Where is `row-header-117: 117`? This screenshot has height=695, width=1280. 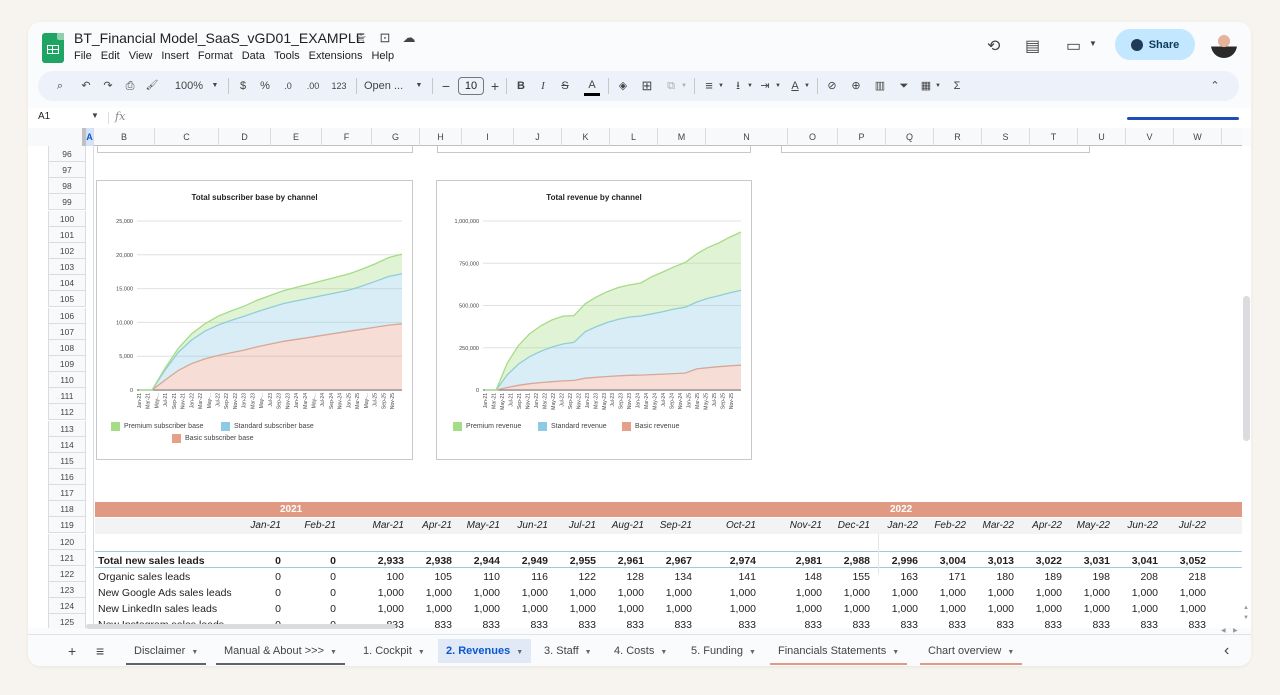
row-header-117: 117 is located at coordinates (67, 493).